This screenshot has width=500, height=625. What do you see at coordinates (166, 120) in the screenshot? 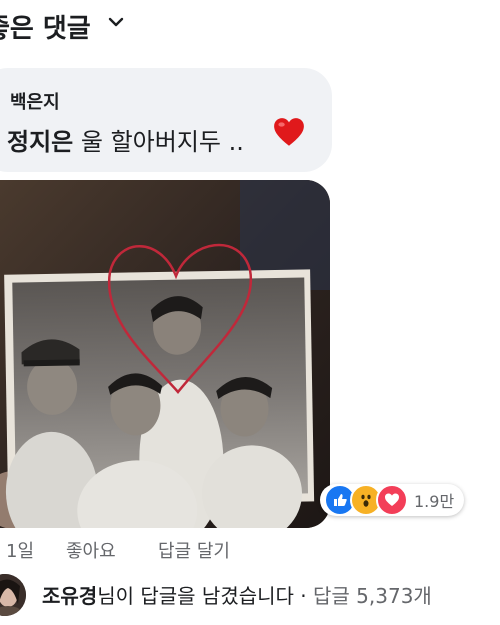
I see `comment-bubble: 백은지 정지은 울 할아버지두 ..` at bounding box center [166, 120].